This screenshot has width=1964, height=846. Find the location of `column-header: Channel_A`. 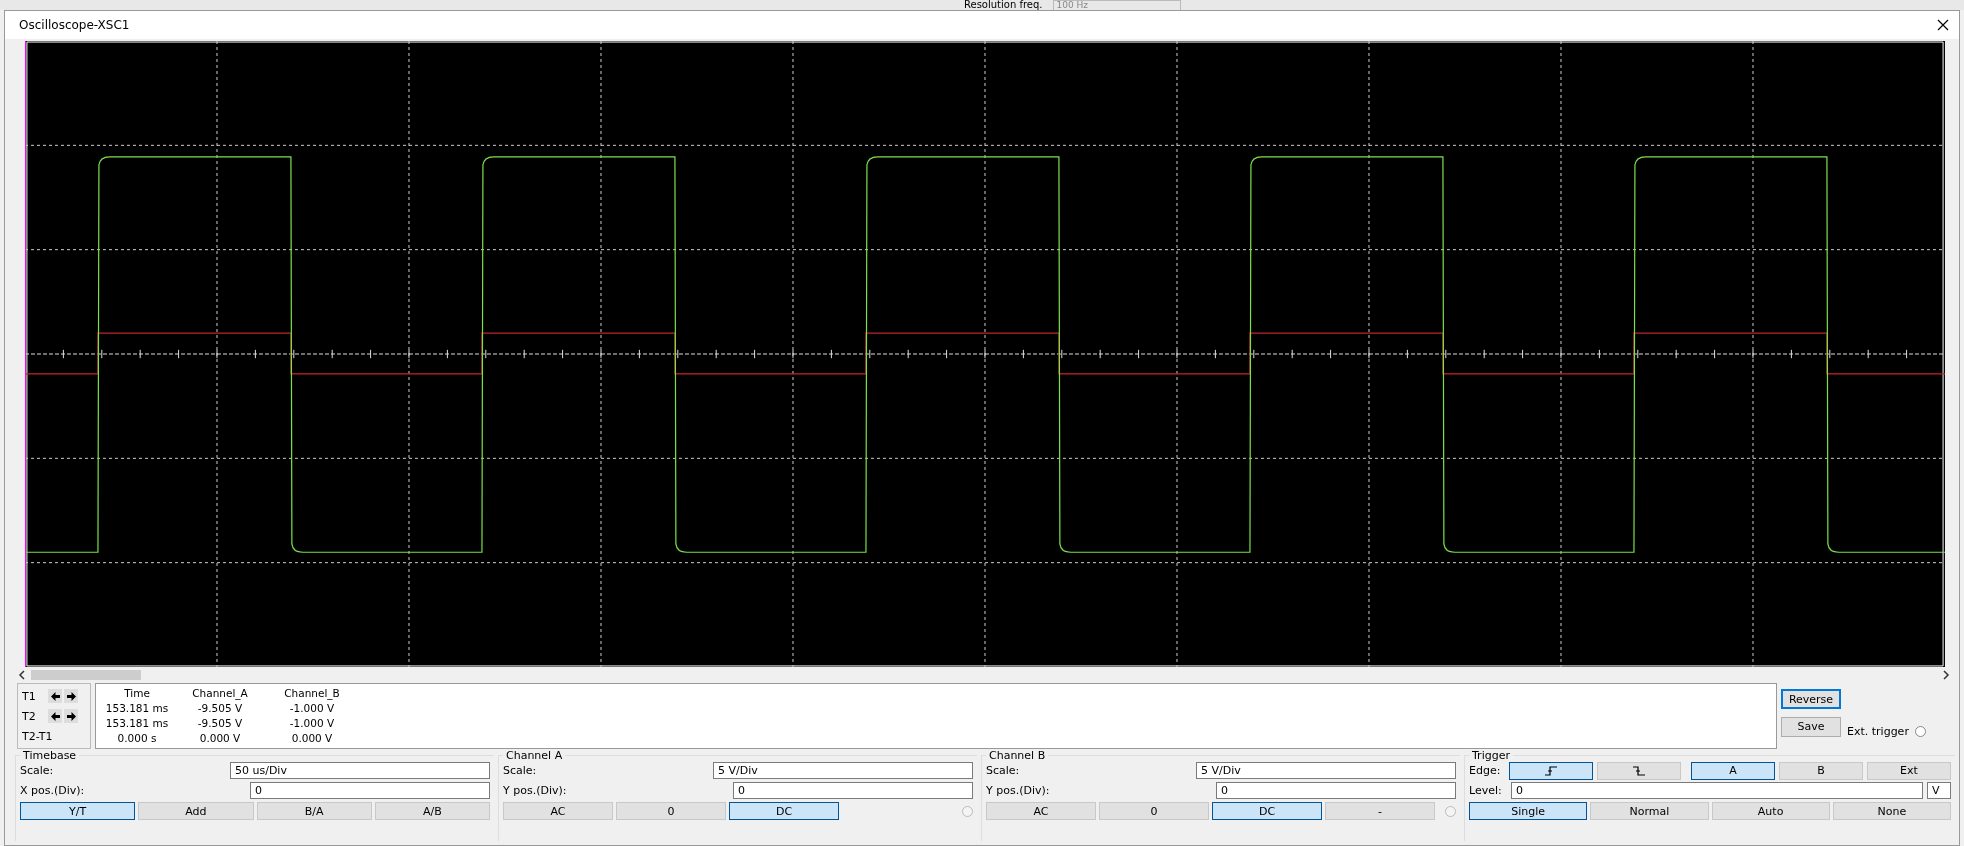

column-header: Channel_A is located at coordinates (220, 693).